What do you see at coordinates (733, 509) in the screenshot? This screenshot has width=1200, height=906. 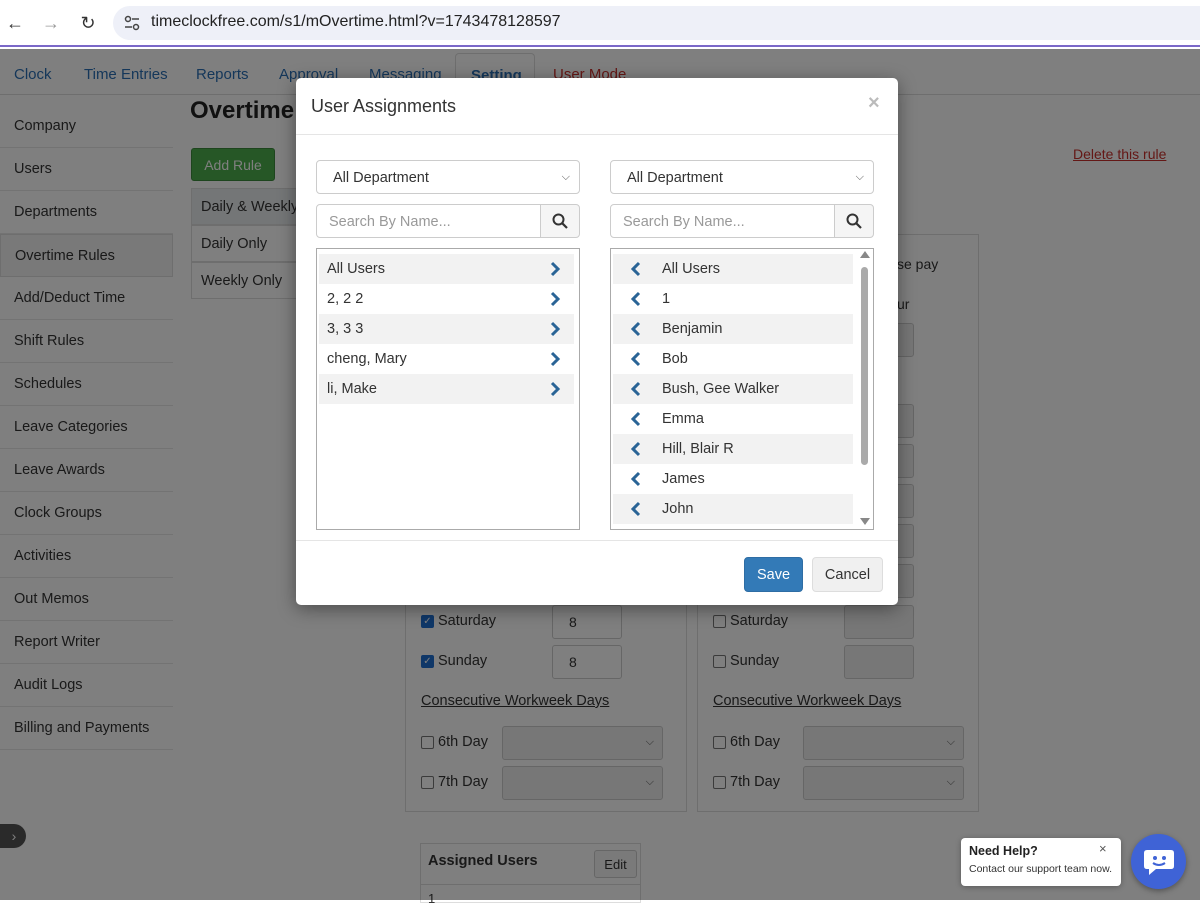 I see `list-item: John` at bounding box center [733, 509].